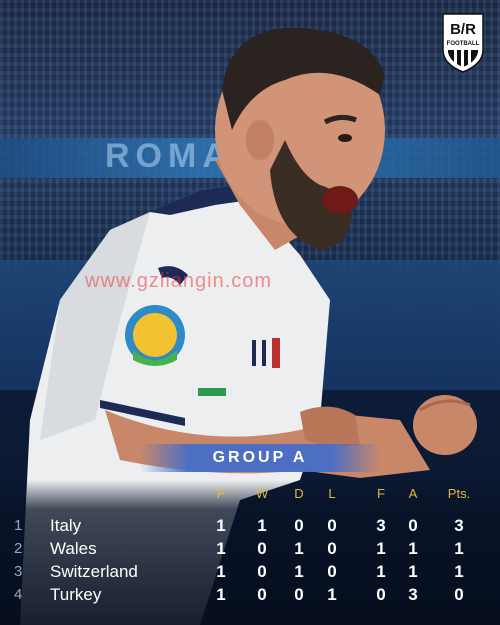 Image resolution: width=500 pixels, height=625 pixels. I want to click on column-header-goals-against: A, so click(413, 493).